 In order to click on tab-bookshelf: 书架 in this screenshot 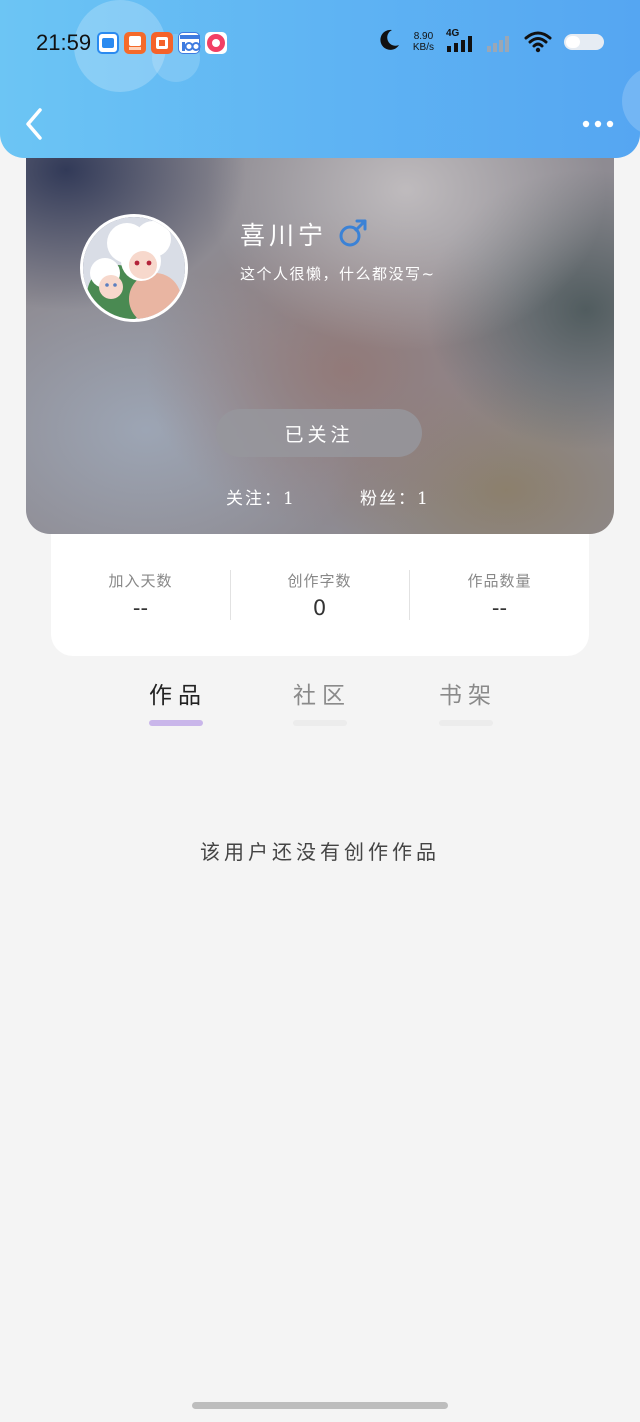, I will do `click(468, 693)`.